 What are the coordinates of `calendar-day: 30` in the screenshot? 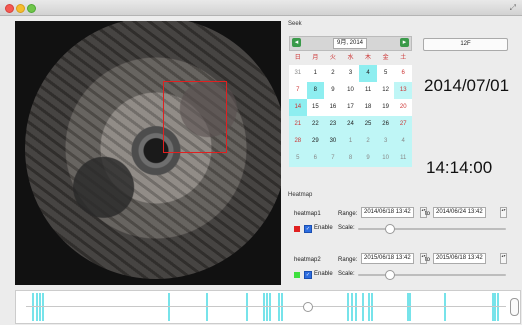 It's located at (333, 141).